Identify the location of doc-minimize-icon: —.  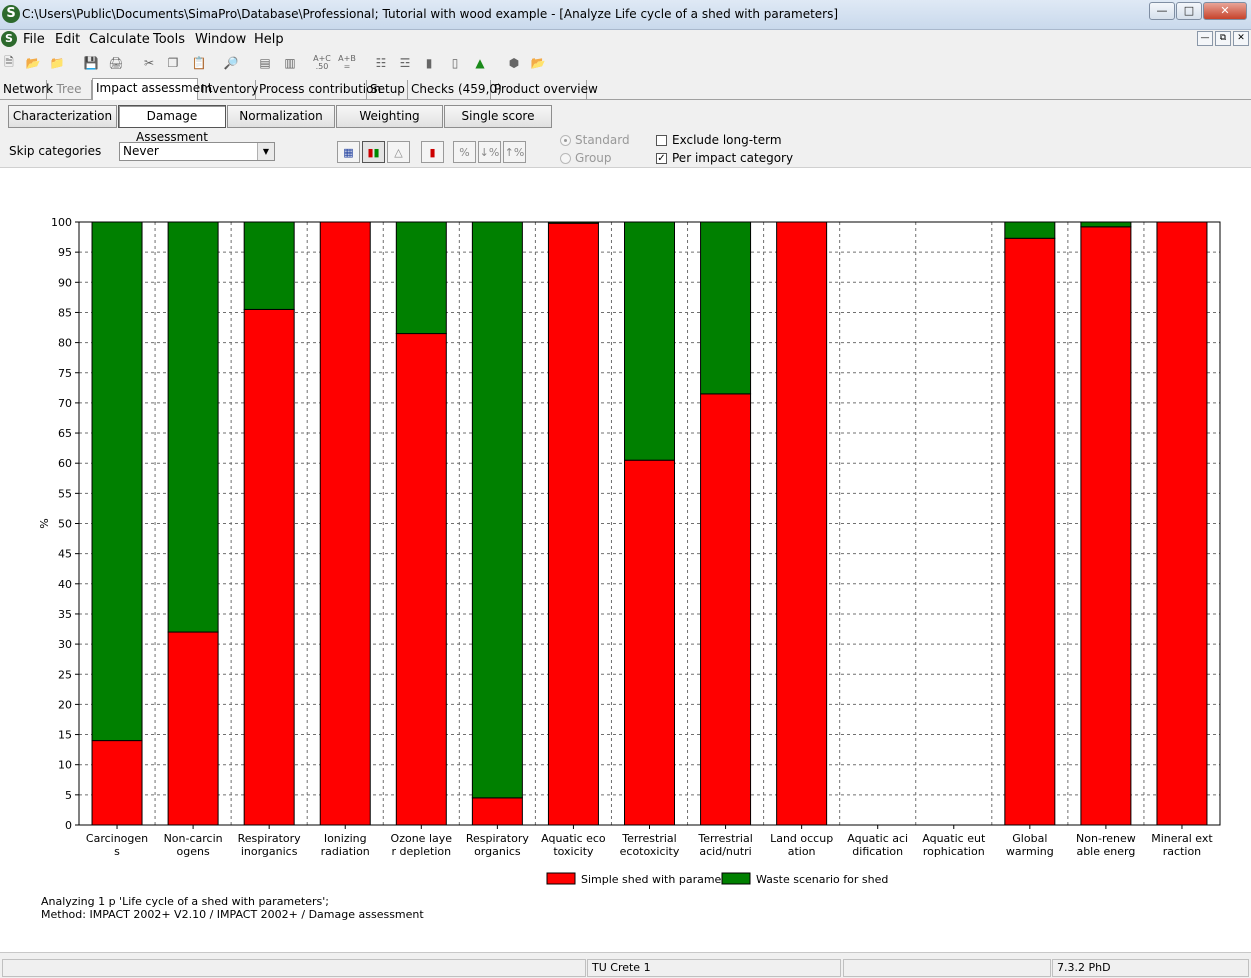
(1205, 38).